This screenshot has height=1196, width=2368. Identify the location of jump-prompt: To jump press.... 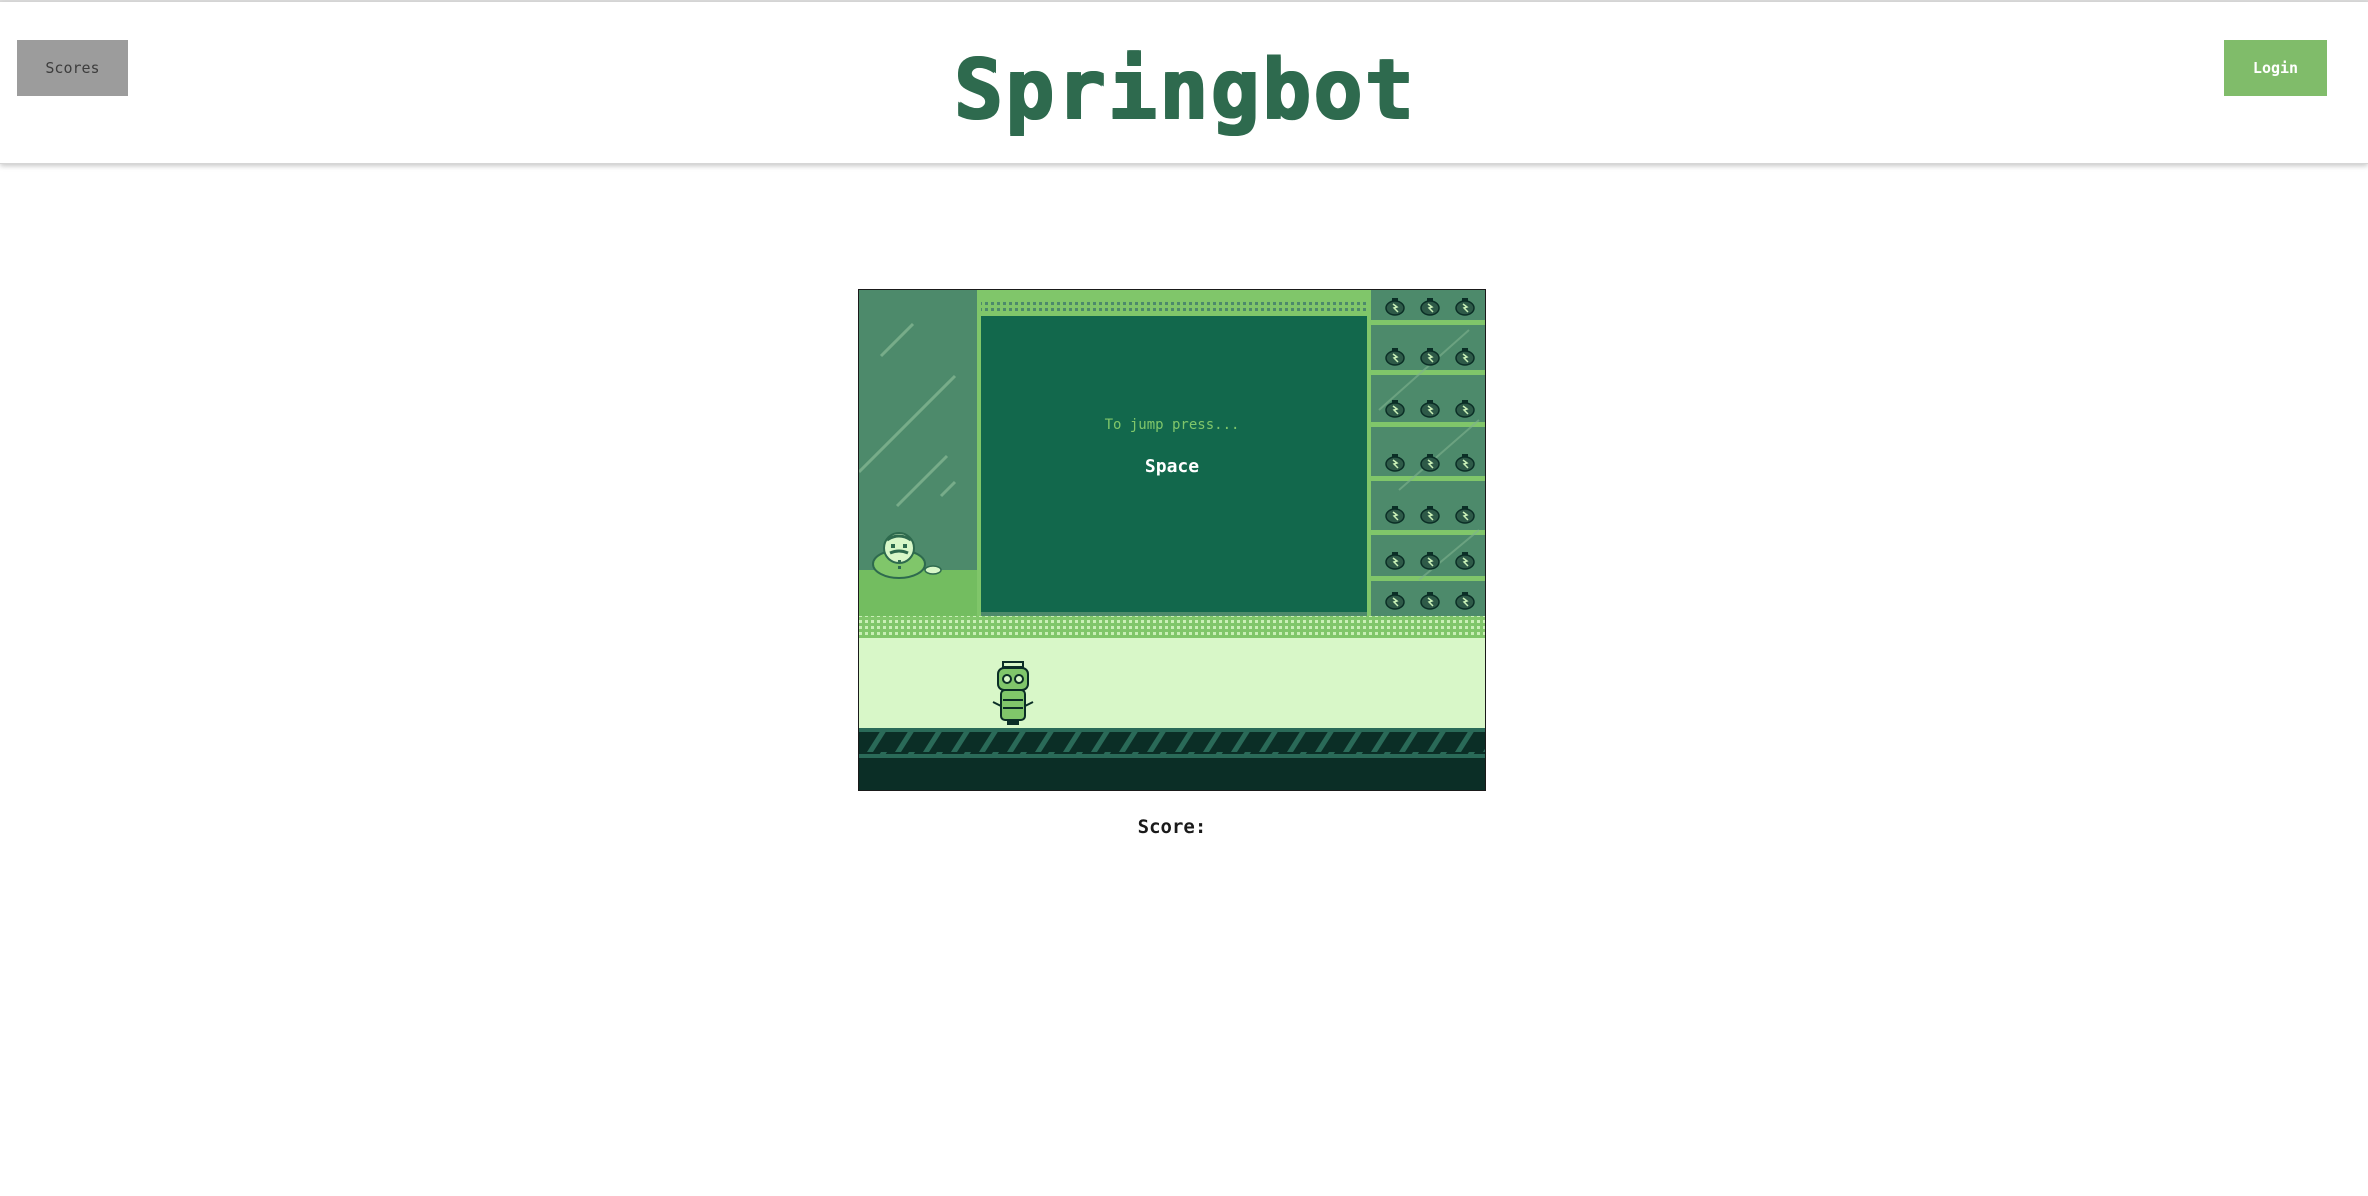
(1172, 425).